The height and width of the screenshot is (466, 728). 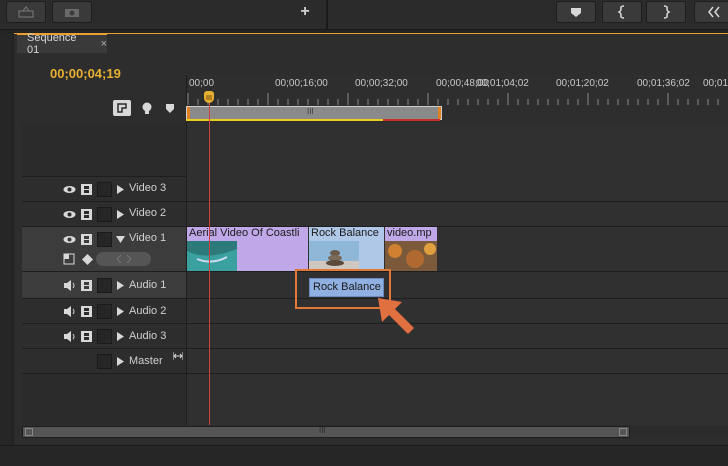 I want to click on clip-label: Aerial Video Of Coastli, so click(x=244, y=233).